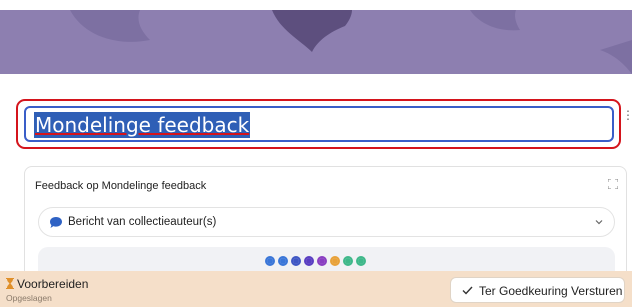 The image size is (632, 307). I want to click on check-icon, so click(467, 290).